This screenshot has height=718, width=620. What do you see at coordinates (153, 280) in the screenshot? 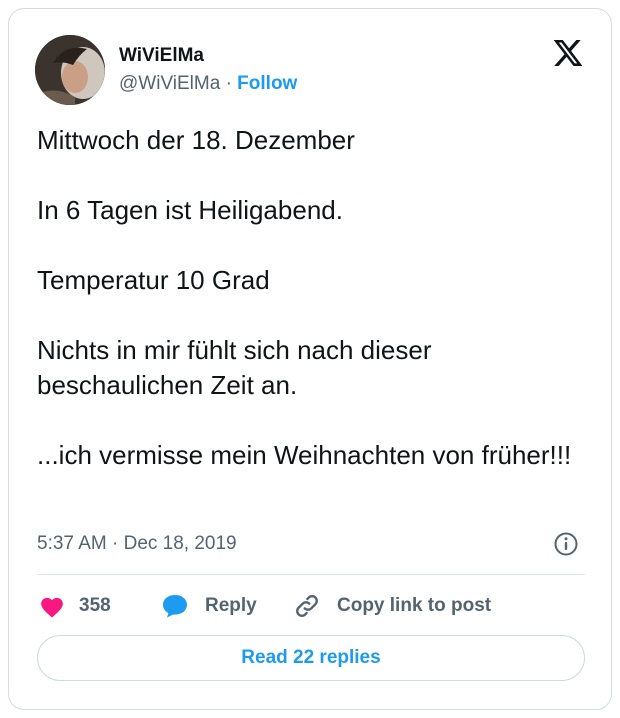
I see `tweet-paragraph: Temperatur 10 Grad` at bounding box center [153, 280].